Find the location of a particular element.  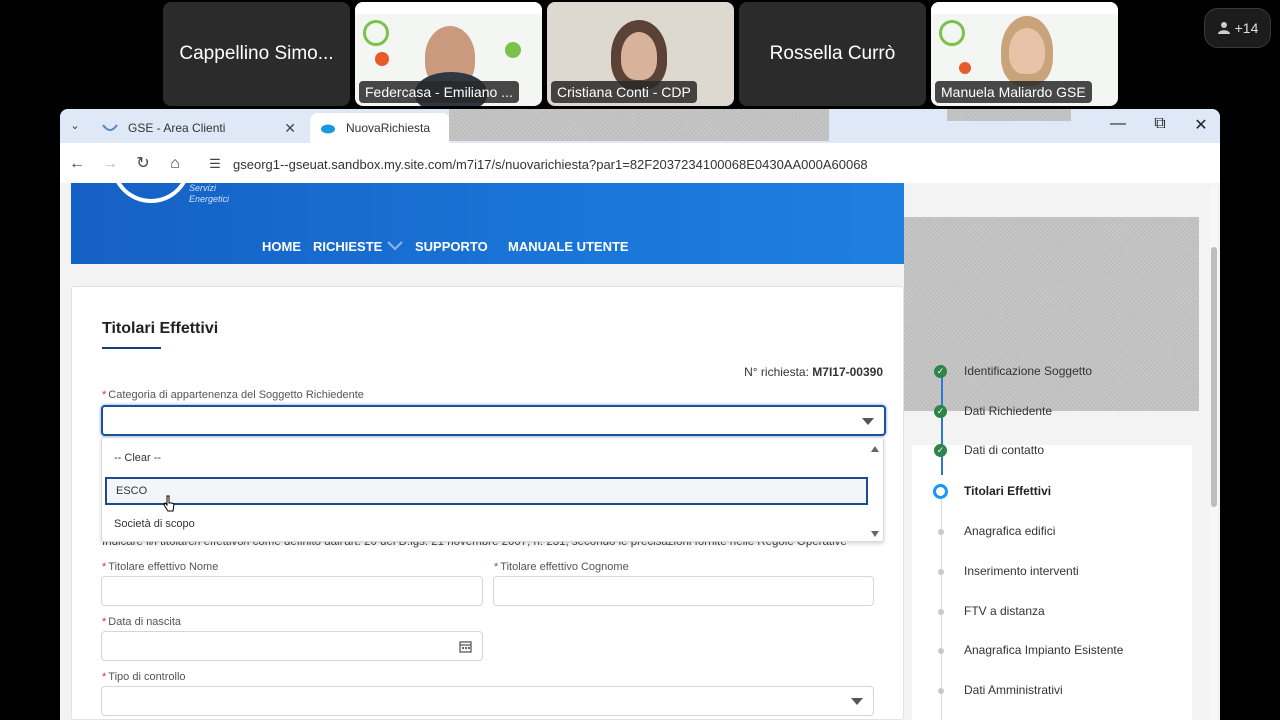

page-title: Titolari Effettivi is located at coordinates (160, 328).